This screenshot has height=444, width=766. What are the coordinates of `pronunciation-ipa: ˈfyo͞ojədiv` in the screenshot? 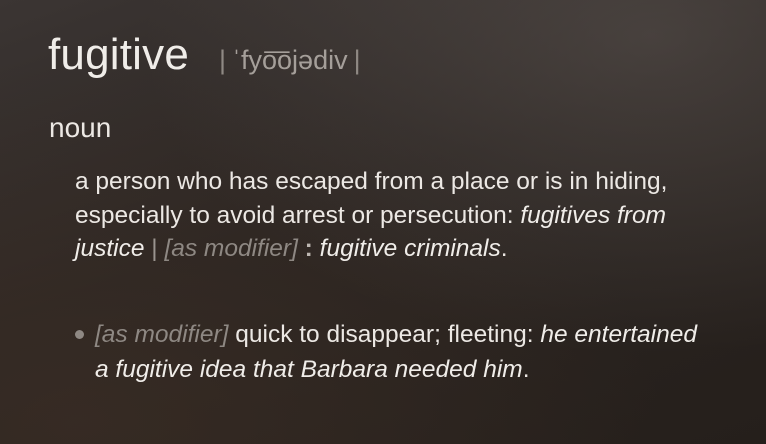 It's located at (290, 60).